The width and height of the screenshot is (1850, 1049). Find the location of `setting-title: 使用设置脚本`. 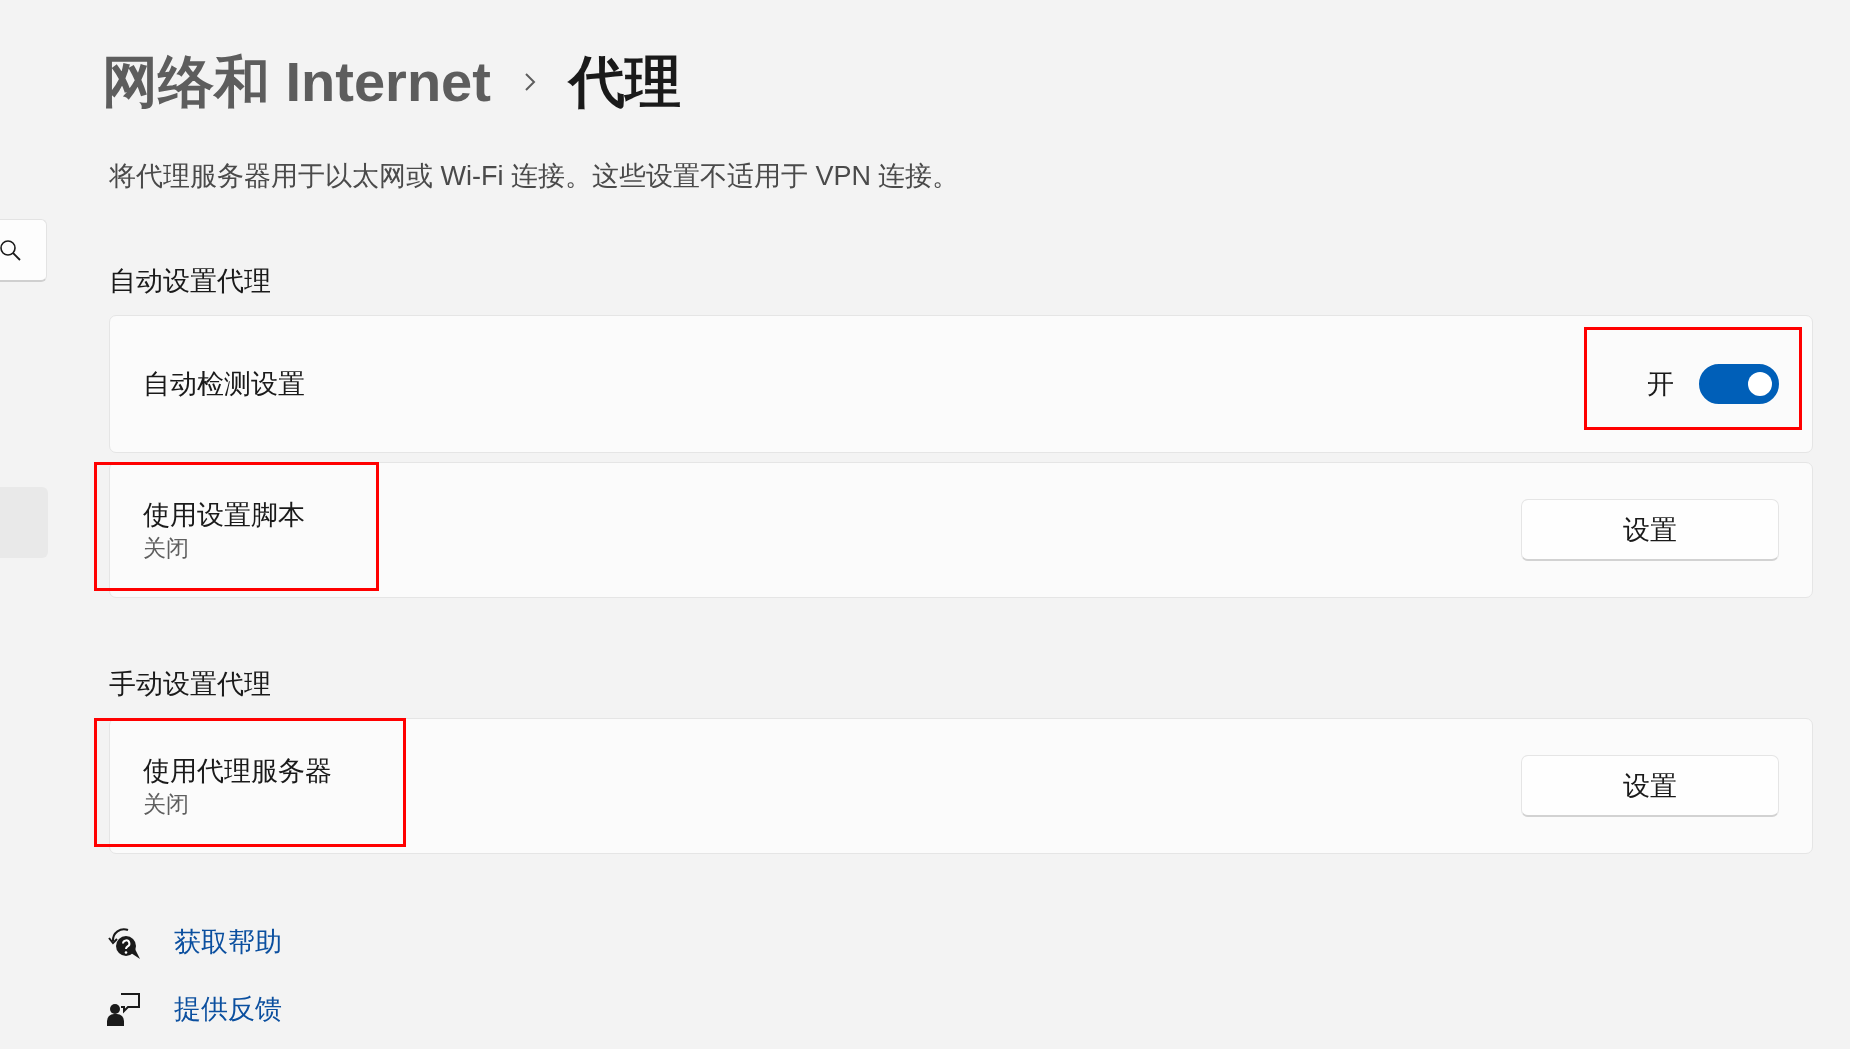

setting-title: 使用设置脚本 is located at coordinates (224, 515).